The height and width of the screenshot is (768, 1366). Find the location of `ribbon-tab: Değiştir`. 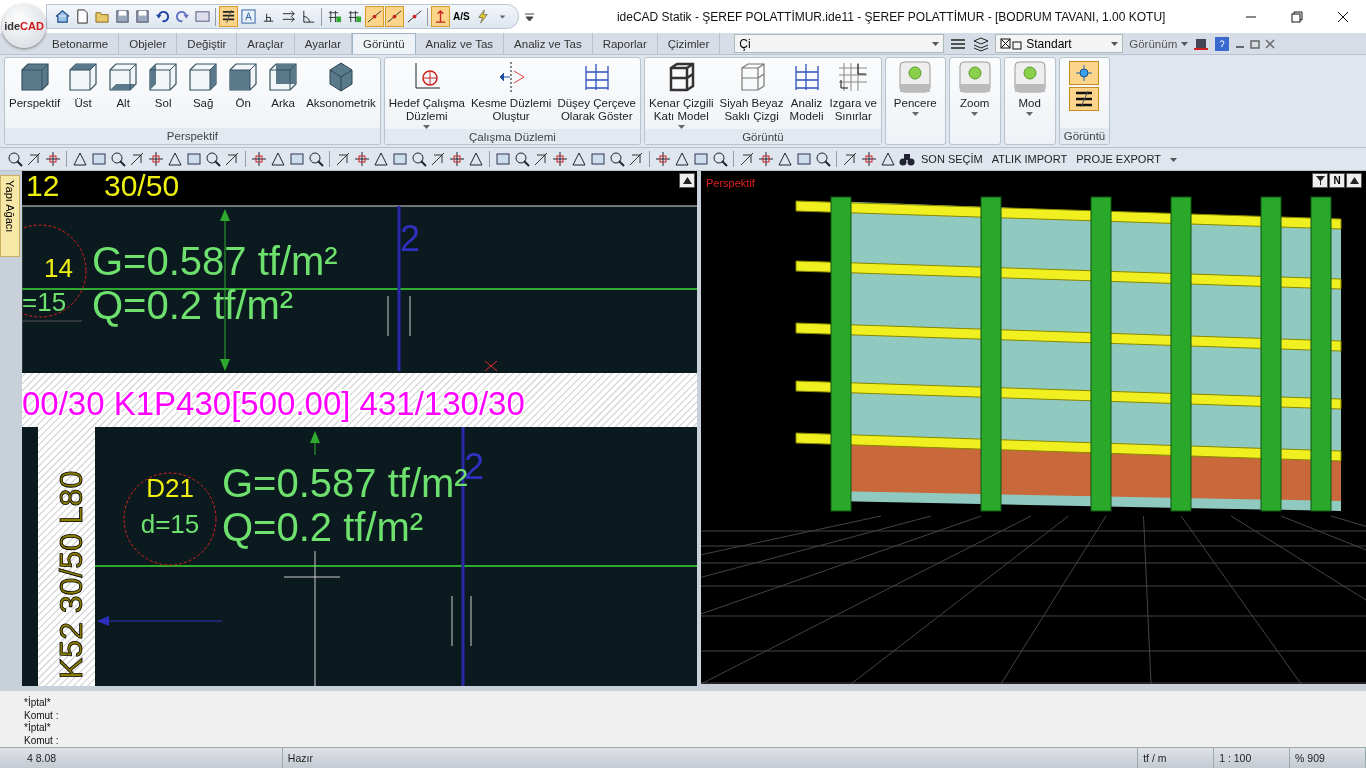

ribbon-tab: Değiştir is located at coordinates (207, 43).